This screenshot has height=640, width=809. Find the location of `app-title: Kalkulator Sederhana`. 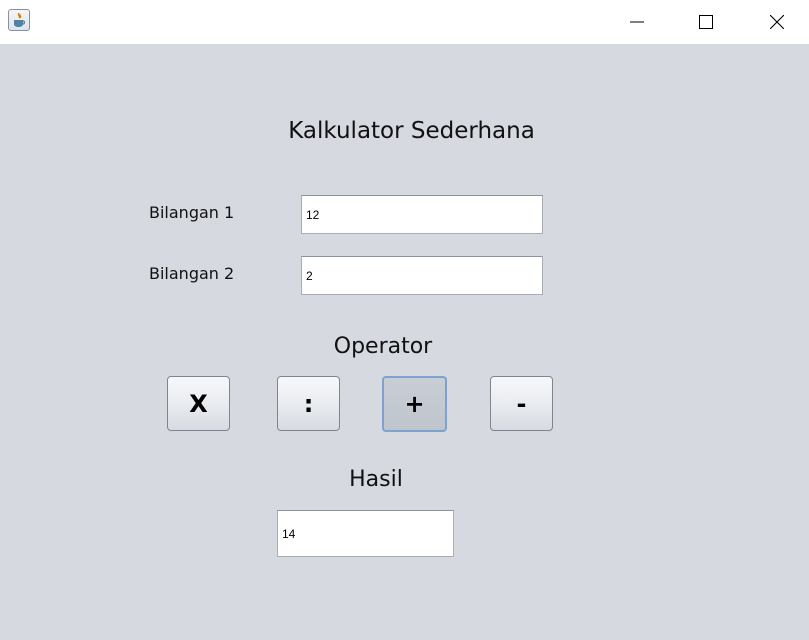

app-title: Kalkulator Sederhana is located at coordinates (411, 131).